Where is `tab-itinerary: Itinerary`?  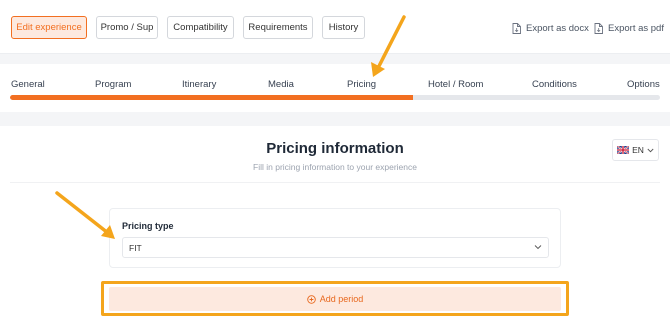 tab-itinerary: Itinerary is located at coordinates (199, 84).